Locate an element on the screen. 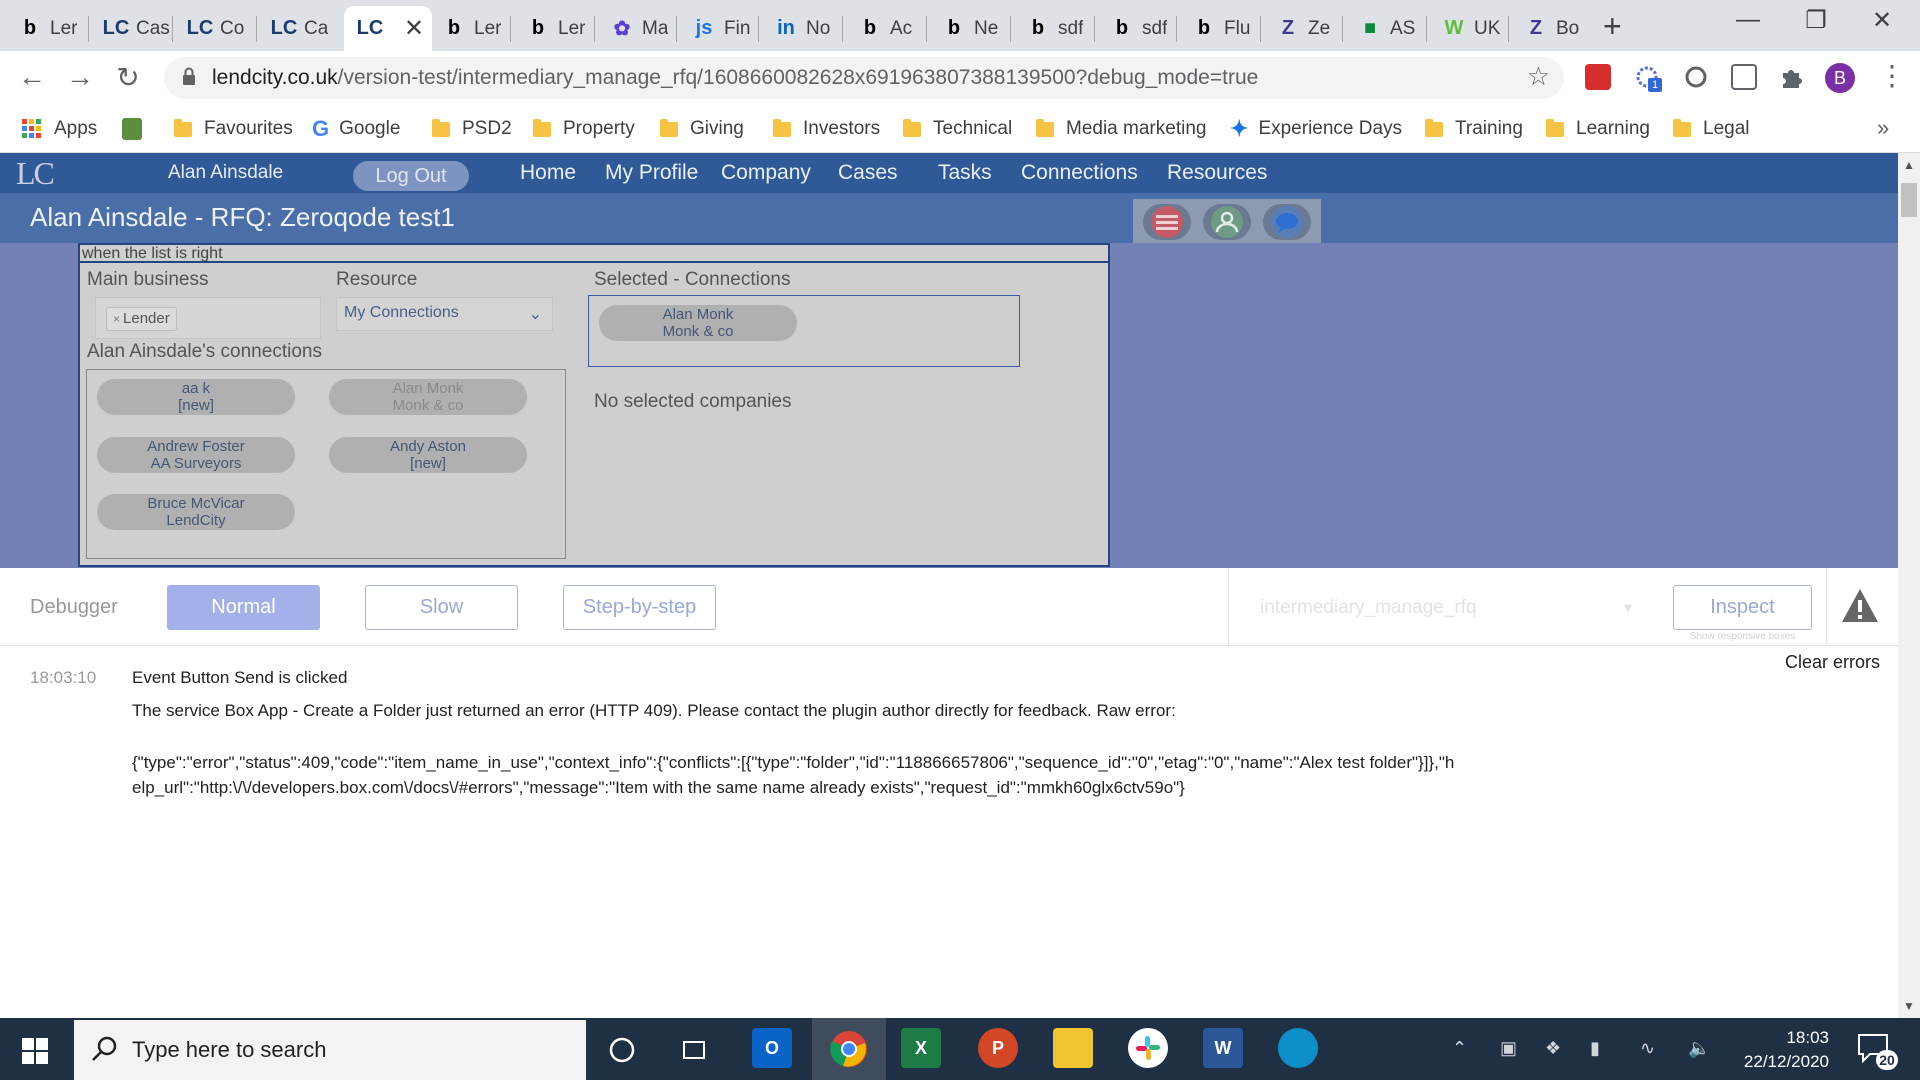  connection-pill: Andrew Foster AA Surveyors is located at coordinates (196, 455).